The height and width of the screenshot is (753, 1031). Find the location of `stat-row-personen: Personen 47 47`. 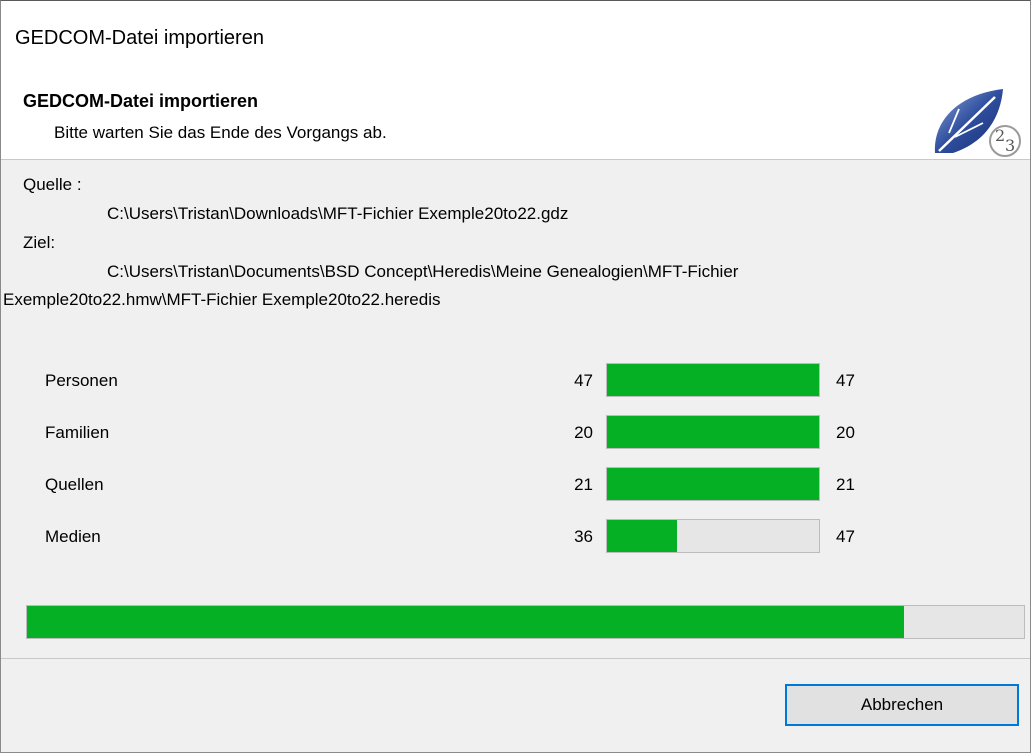

stat-row-personen: Personen 47 47 is located at coordinates (515, 380).